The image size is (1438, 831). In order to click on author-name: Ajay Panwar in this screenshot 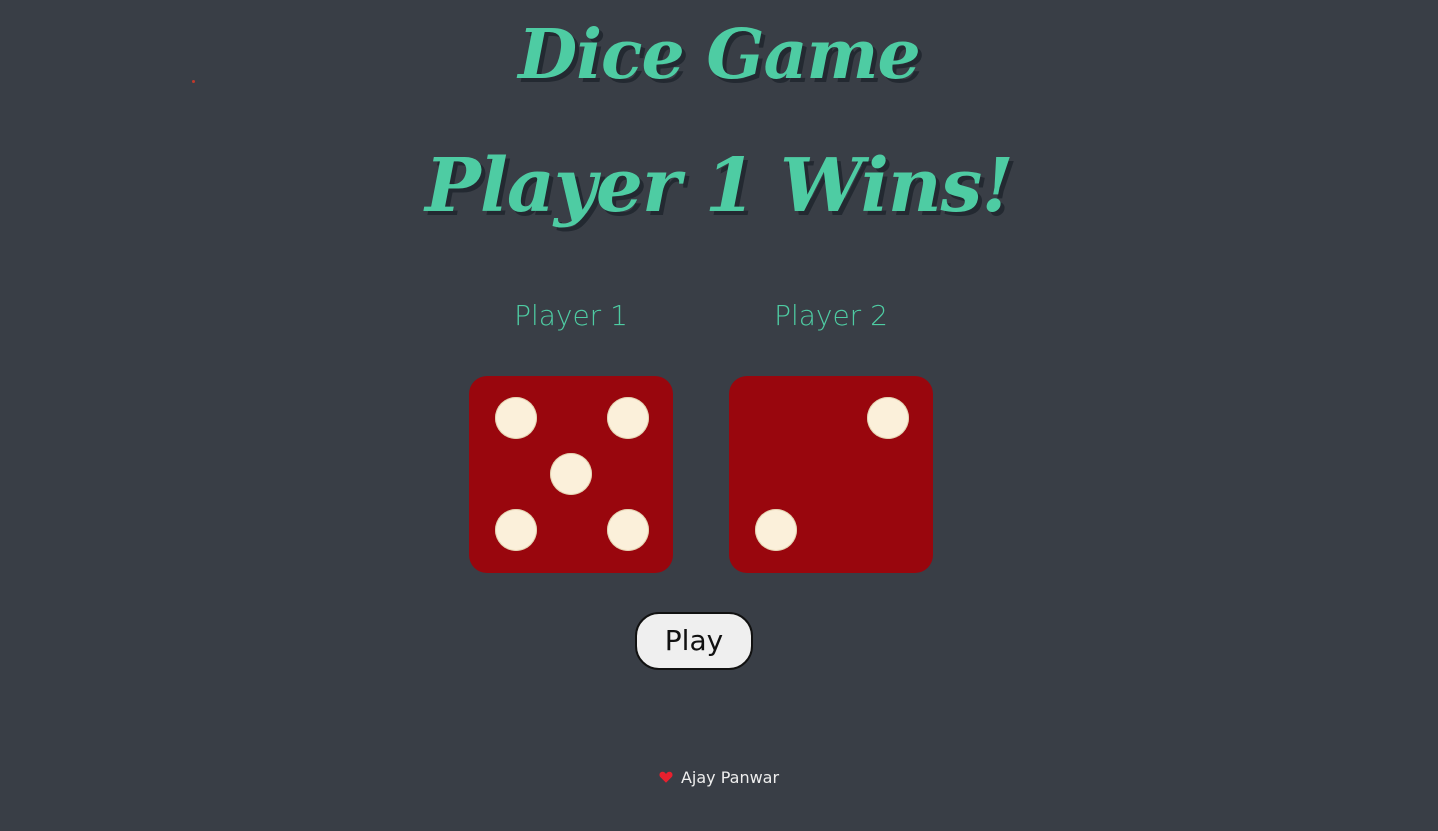, I will do `click(730, 777)`.